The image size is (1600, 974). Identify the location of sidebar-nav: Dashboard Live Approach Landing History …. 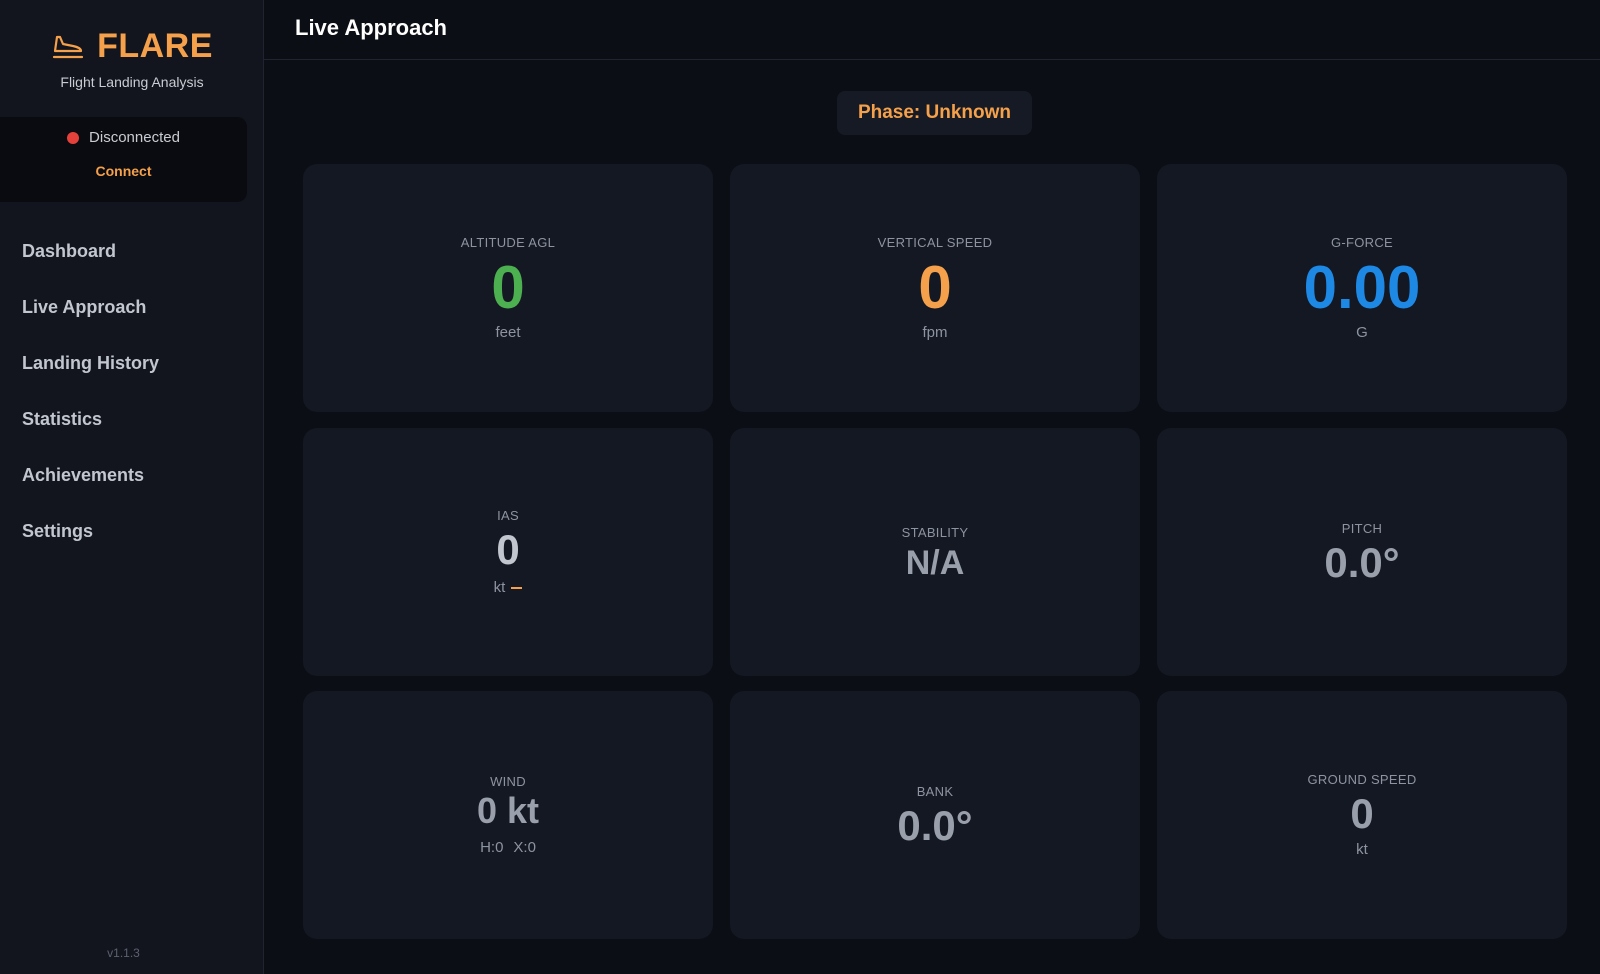
(132, 391).